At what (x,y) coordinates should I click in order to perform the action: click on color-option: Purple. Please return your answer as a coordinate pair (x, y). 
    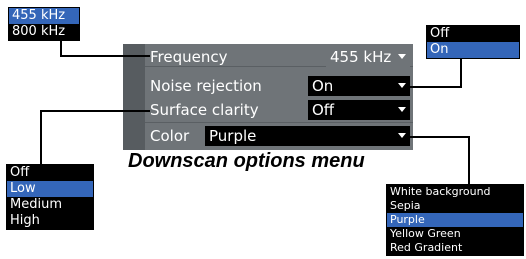
    Looking at the image, I should click on (455, 220).